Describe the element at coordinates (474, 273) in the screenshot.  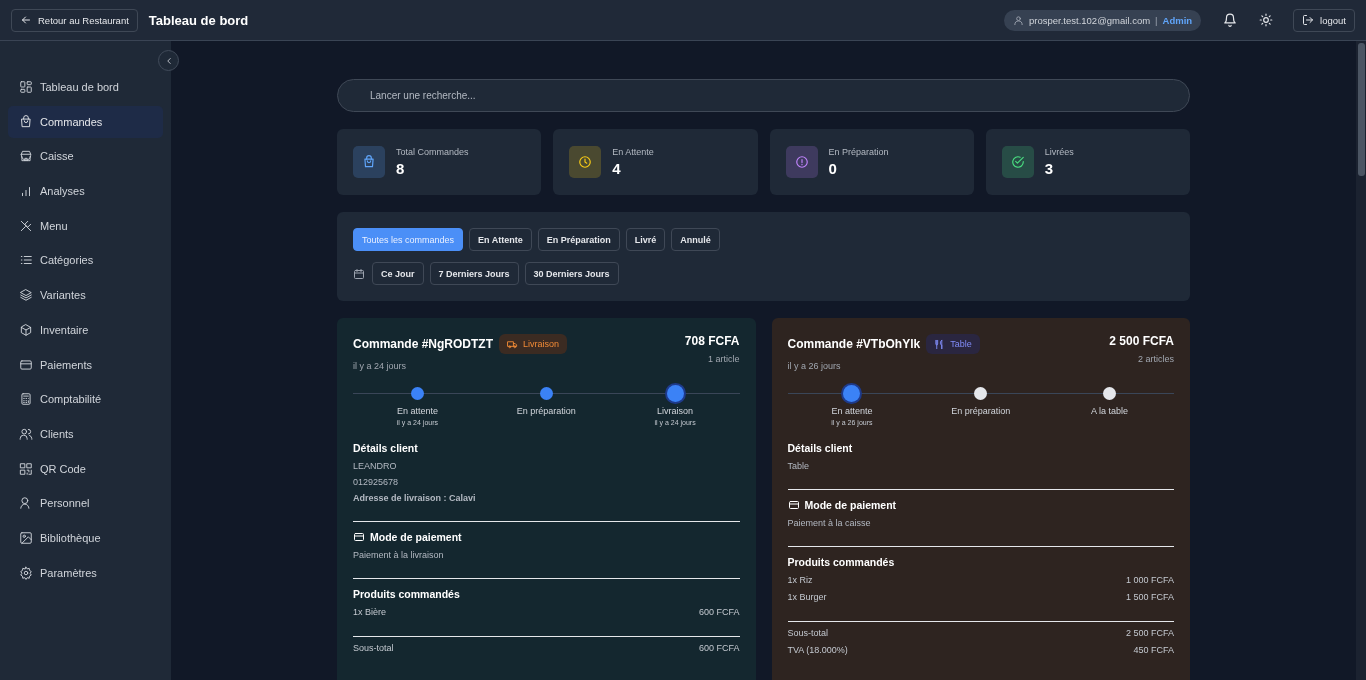
I see `period-filter-button: 7 Derniers Jours` at that location.